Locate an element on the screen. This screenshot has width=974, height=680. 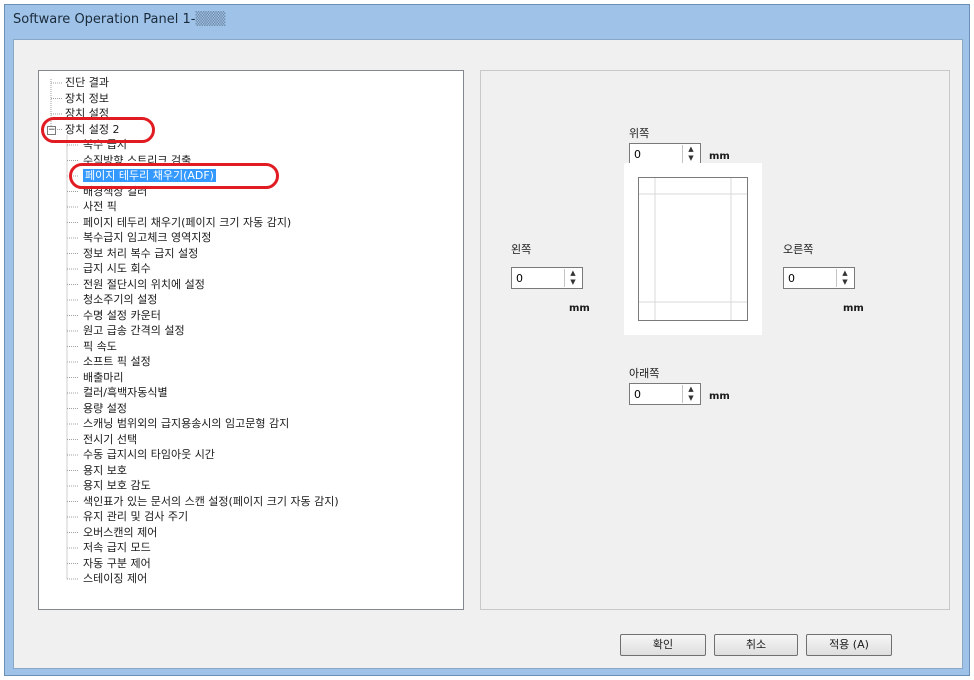
top-margin-label: 위쪽 is located at coordinates (639, 133).